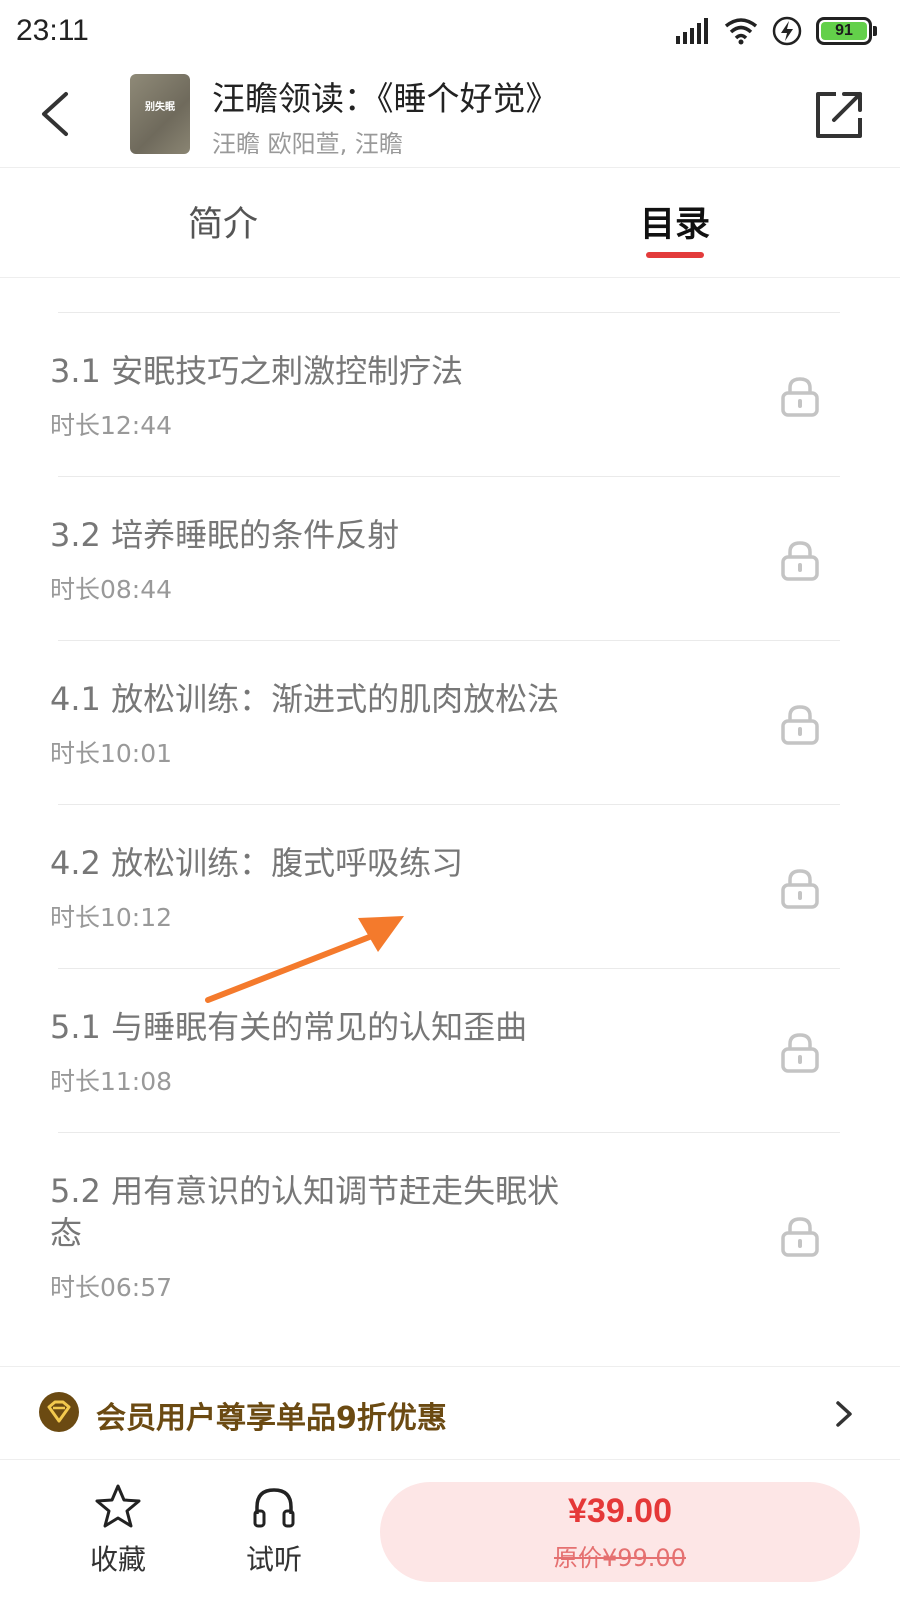 Image resolution: width=900 pixels, height=1600 pixels. What do you see at coordinates (692, 31) in the screenshot?
I see `signal-icon` at bounding box center [692, 31].